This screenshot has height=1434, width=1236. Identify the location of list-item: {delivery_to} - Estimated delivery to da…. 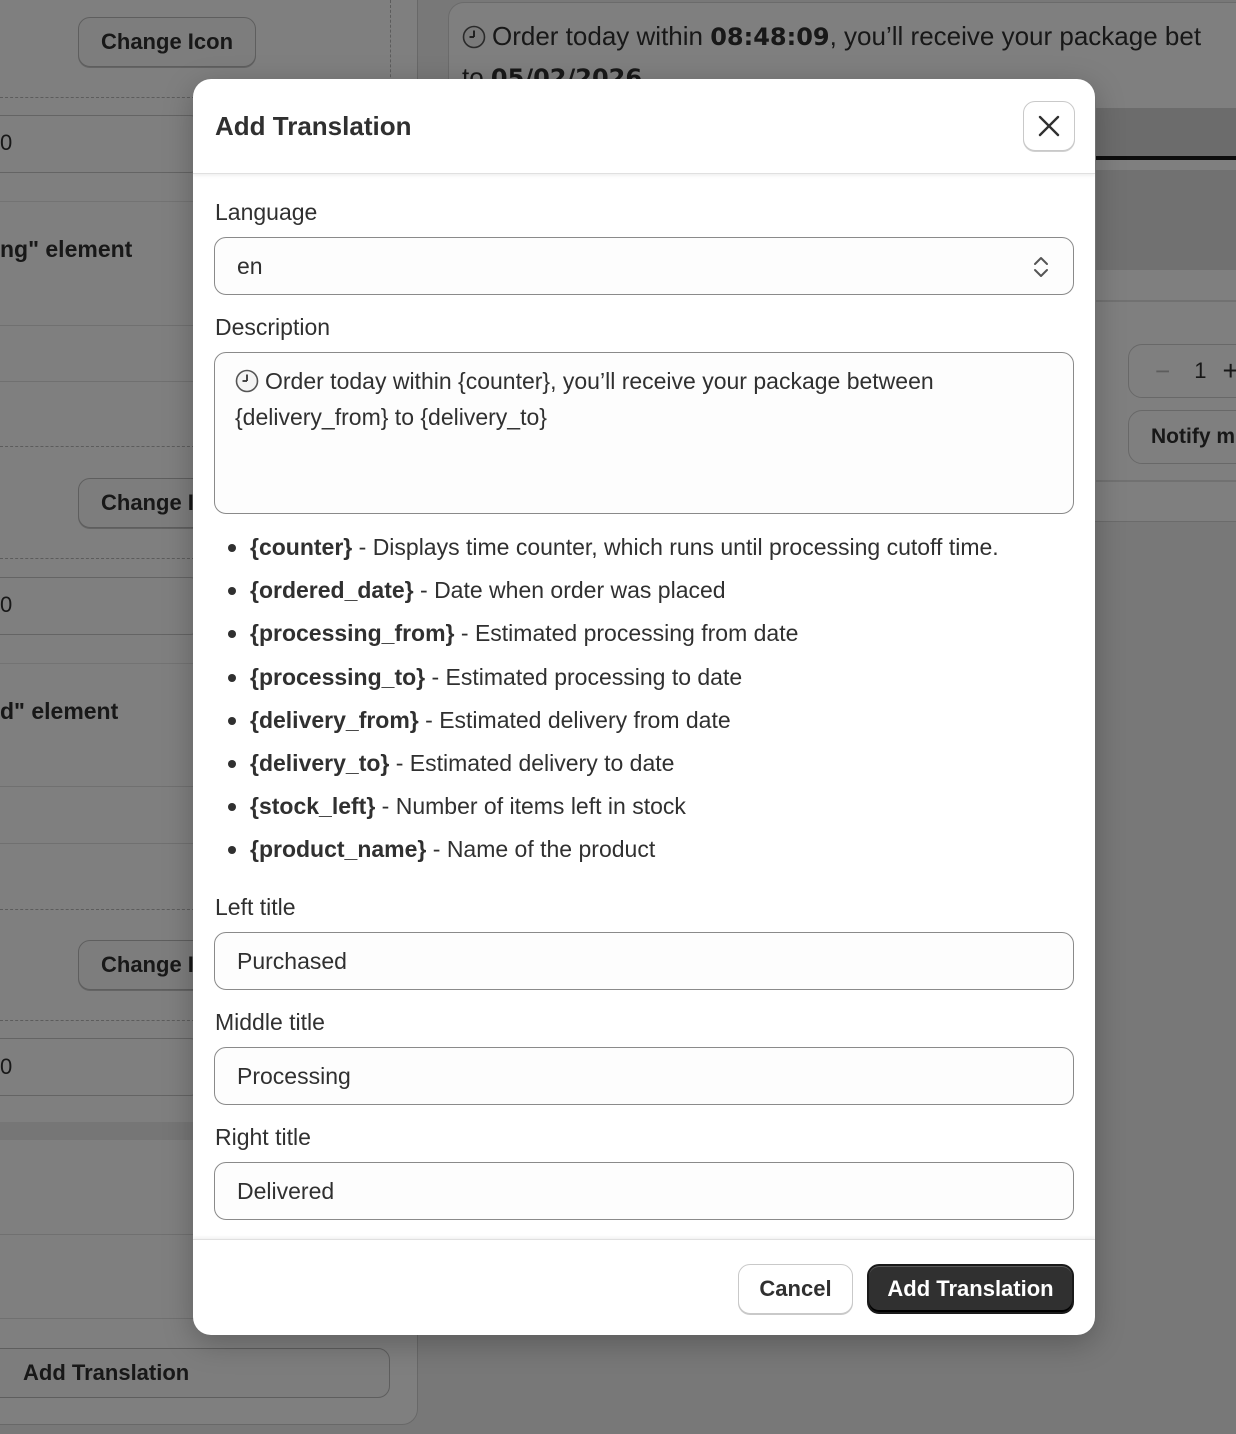
(644, 766).